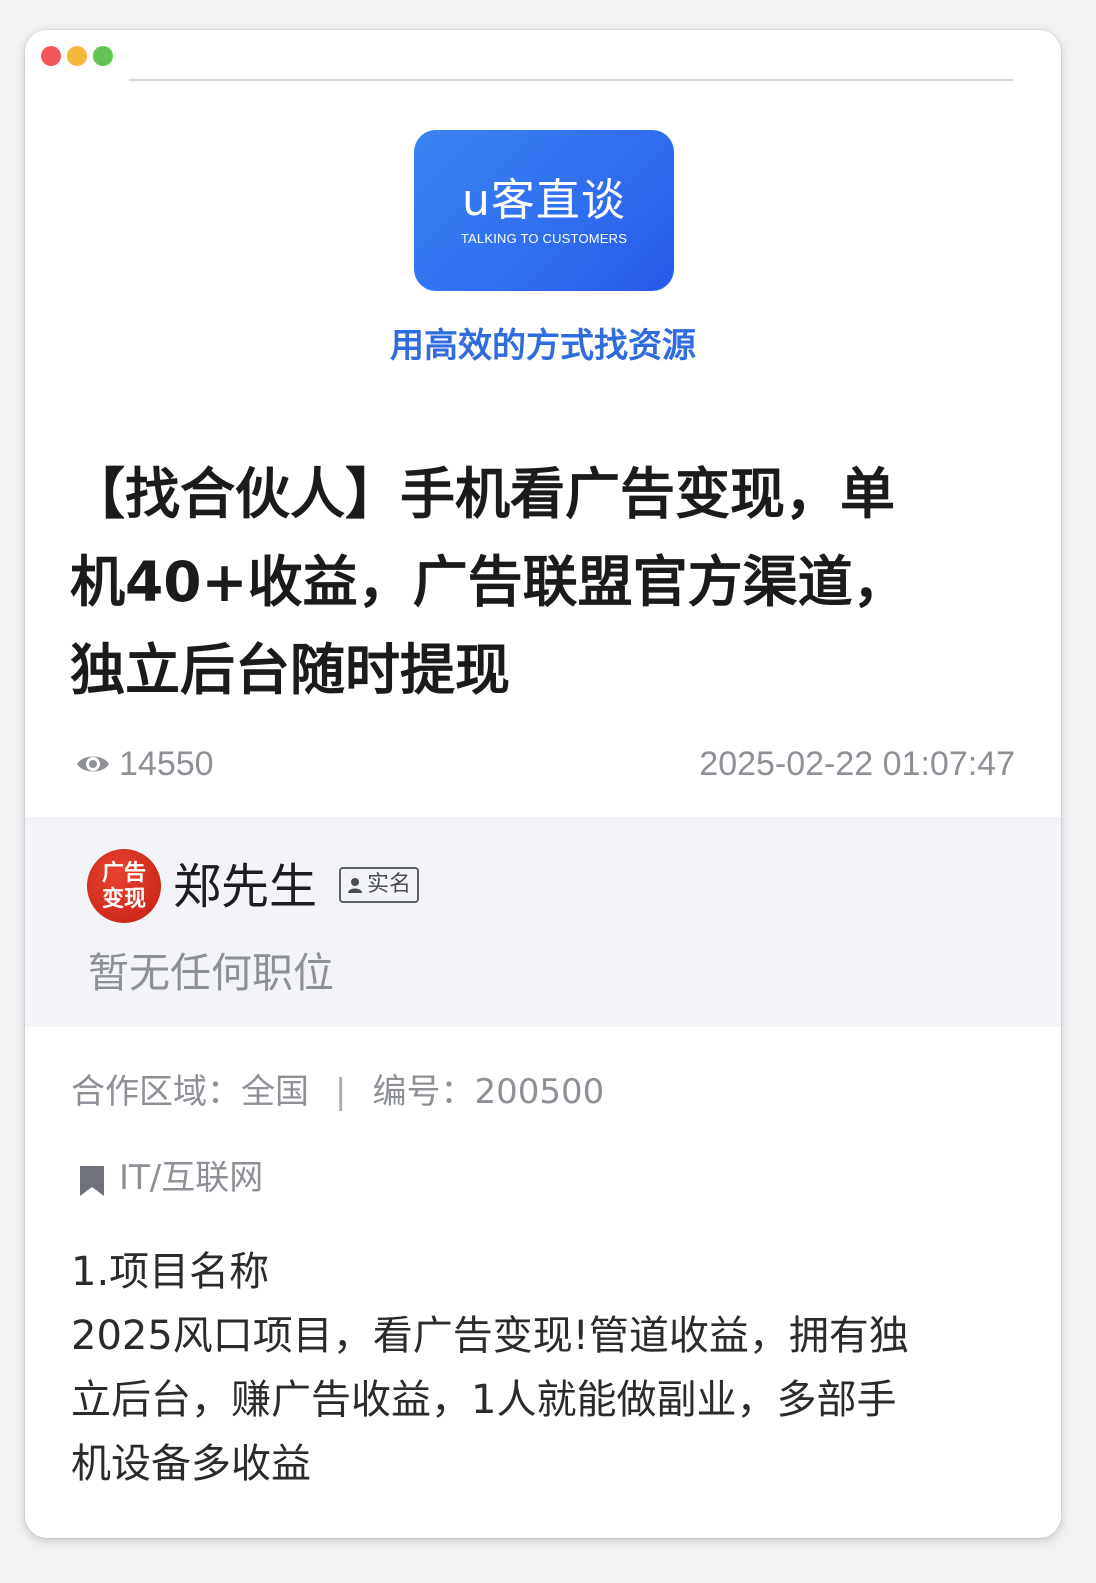 The width and height of the screenshot is (1096, 1583). I want to click on brand-tagline: 用高效的方式找资源, so click(543, 346).